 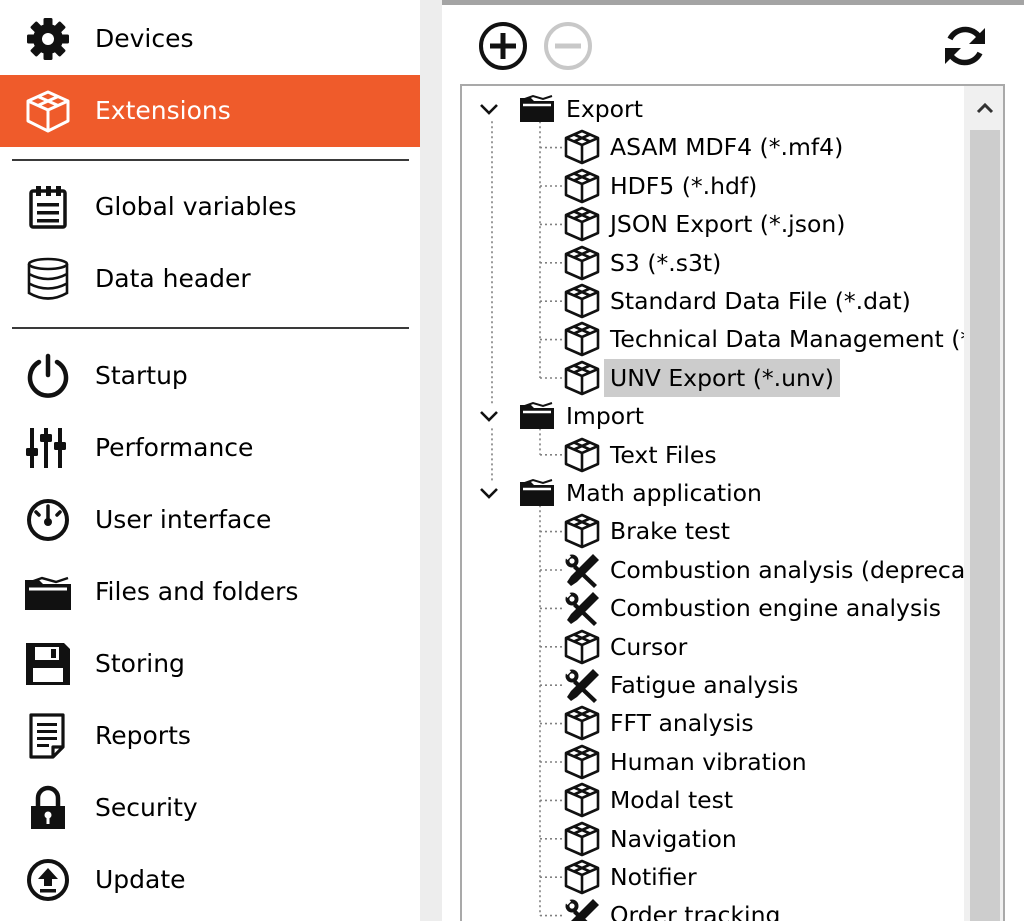 I want to click on tree-item-label: Combustion analysis (deprecat, so click(x=792, y=569).